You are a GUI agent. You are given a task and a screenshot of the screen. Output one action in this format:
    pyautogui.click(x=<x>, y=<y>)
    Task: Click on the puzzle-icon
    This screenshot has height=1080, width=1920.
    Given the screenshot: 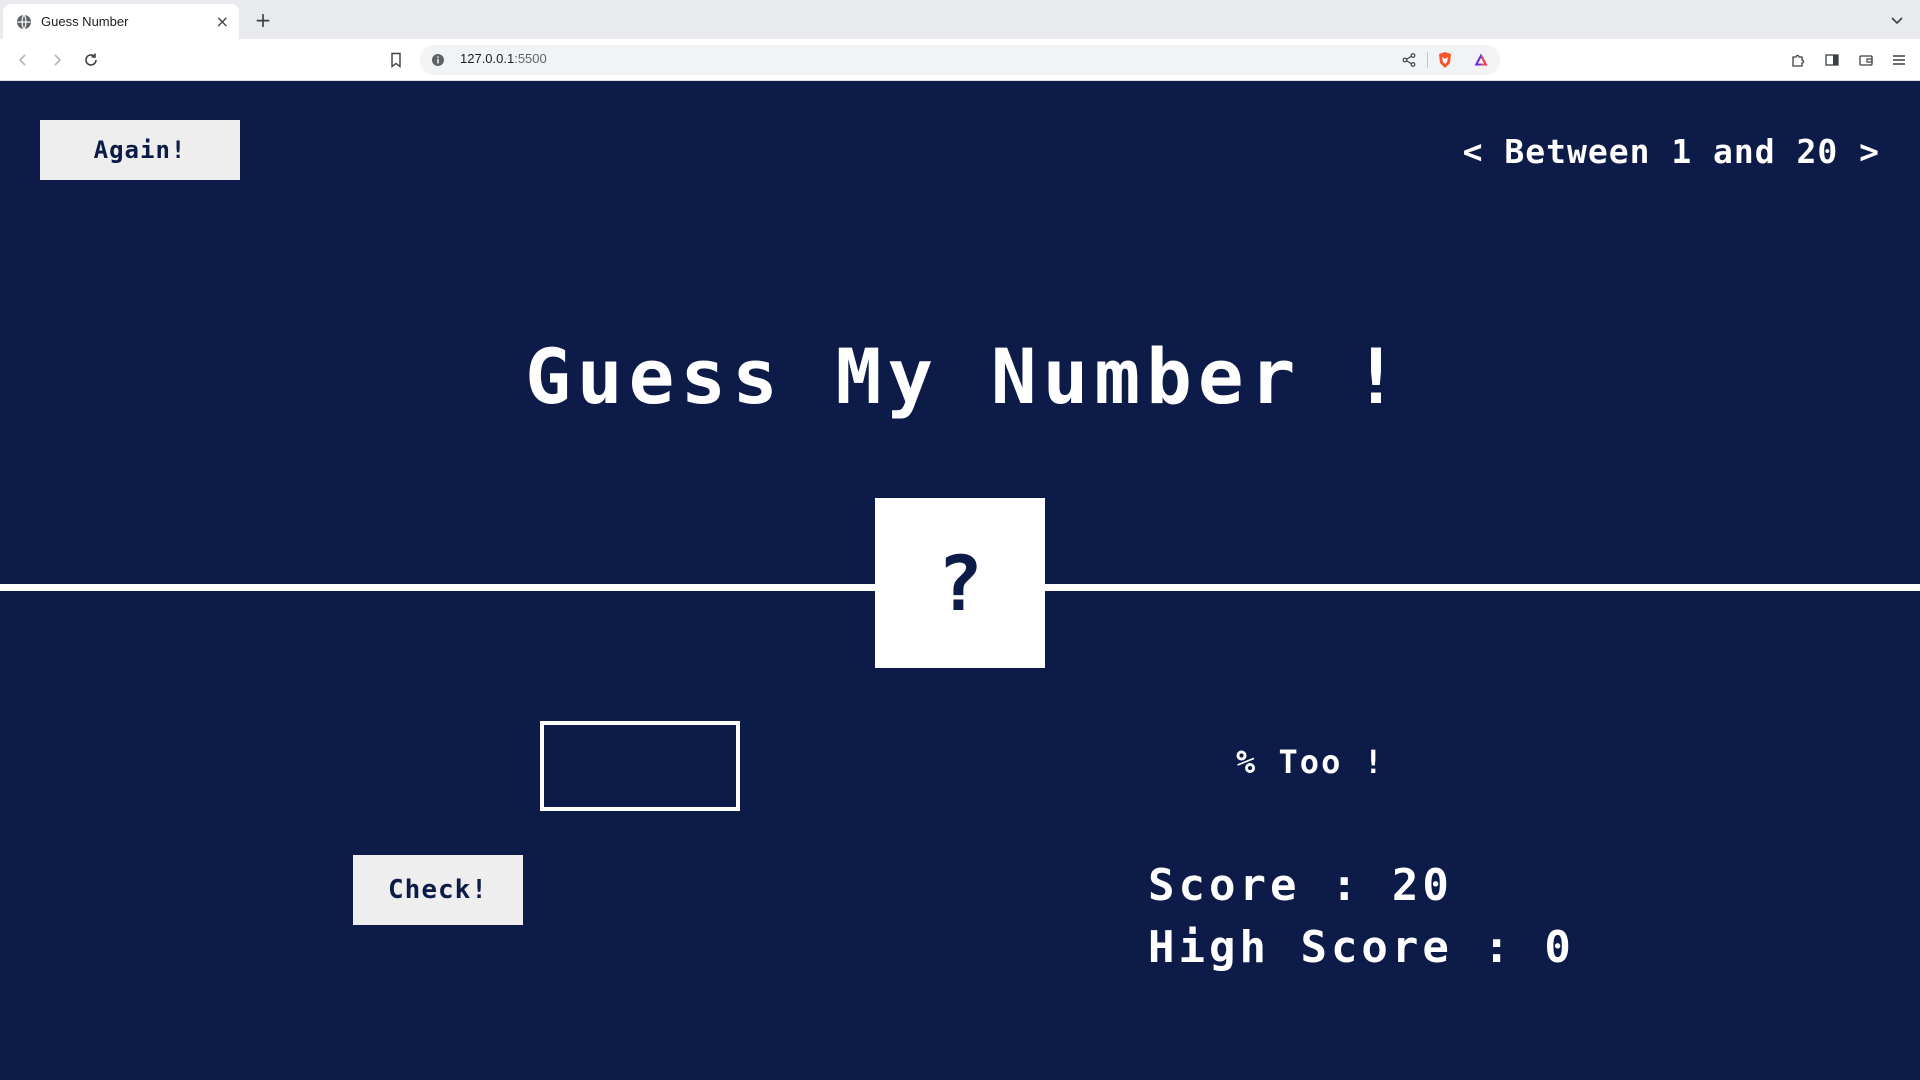 What is the action you would take?
    pyautogui.click(x=1798, y=60)
    